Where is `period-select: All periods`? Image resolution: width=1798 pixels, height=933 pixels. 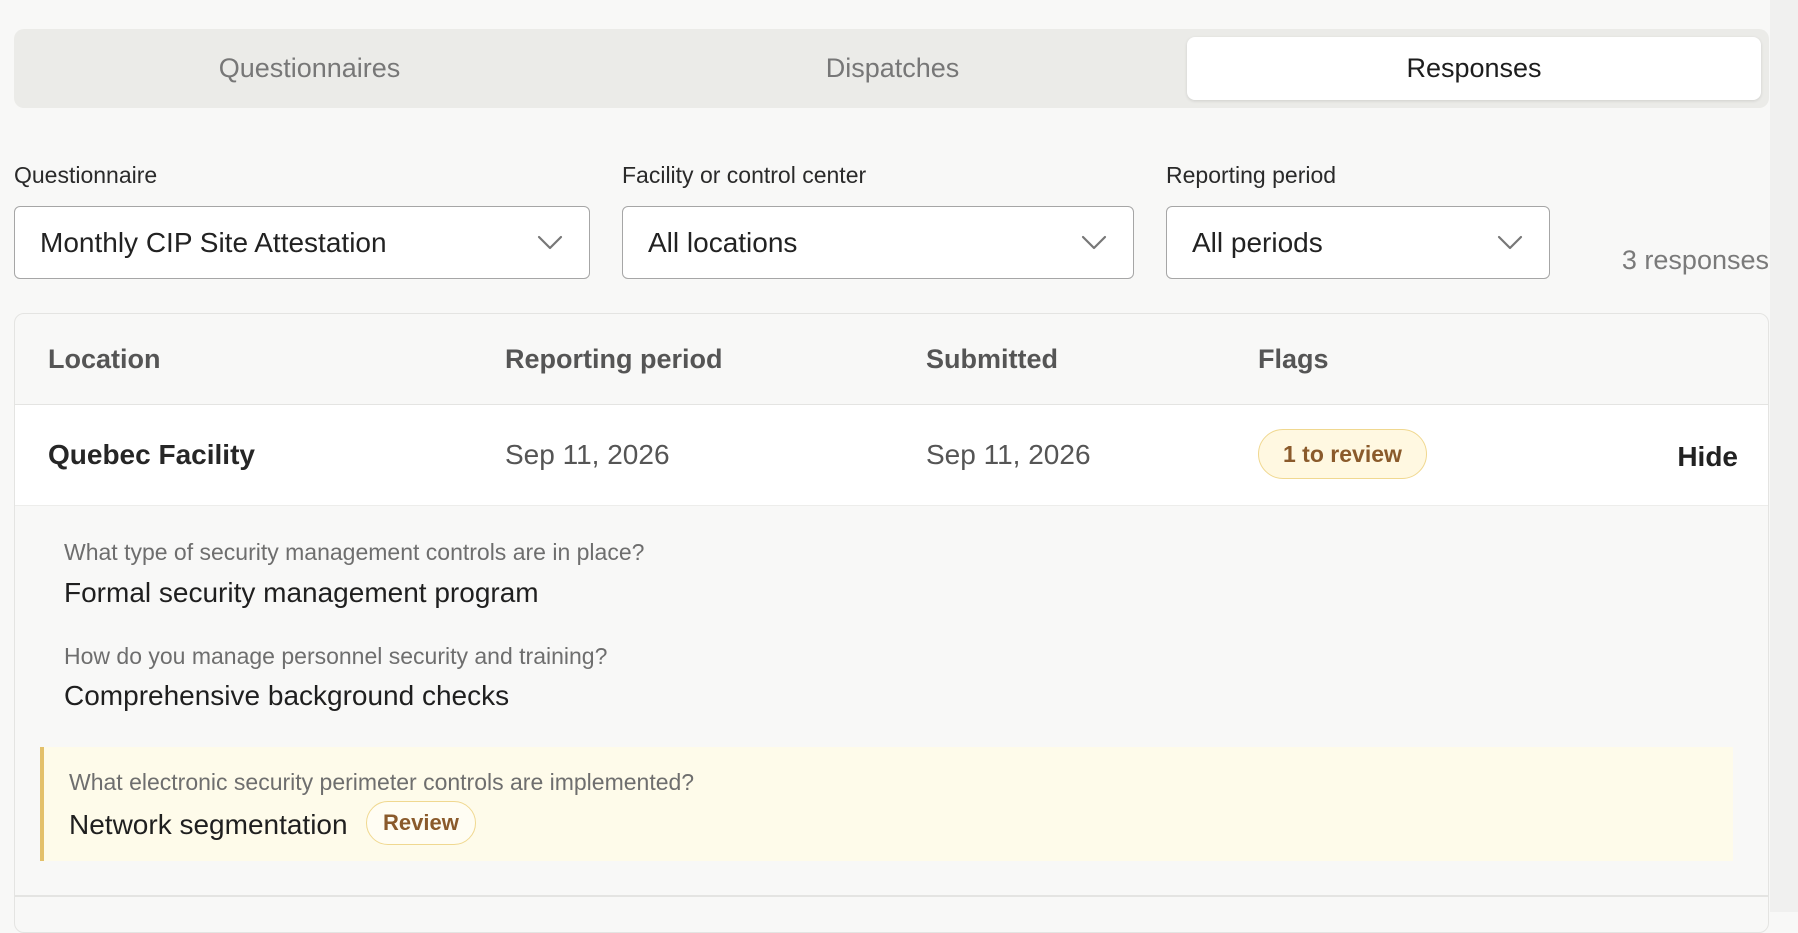 period-select: All periods is located at coordinates (1358, 242).